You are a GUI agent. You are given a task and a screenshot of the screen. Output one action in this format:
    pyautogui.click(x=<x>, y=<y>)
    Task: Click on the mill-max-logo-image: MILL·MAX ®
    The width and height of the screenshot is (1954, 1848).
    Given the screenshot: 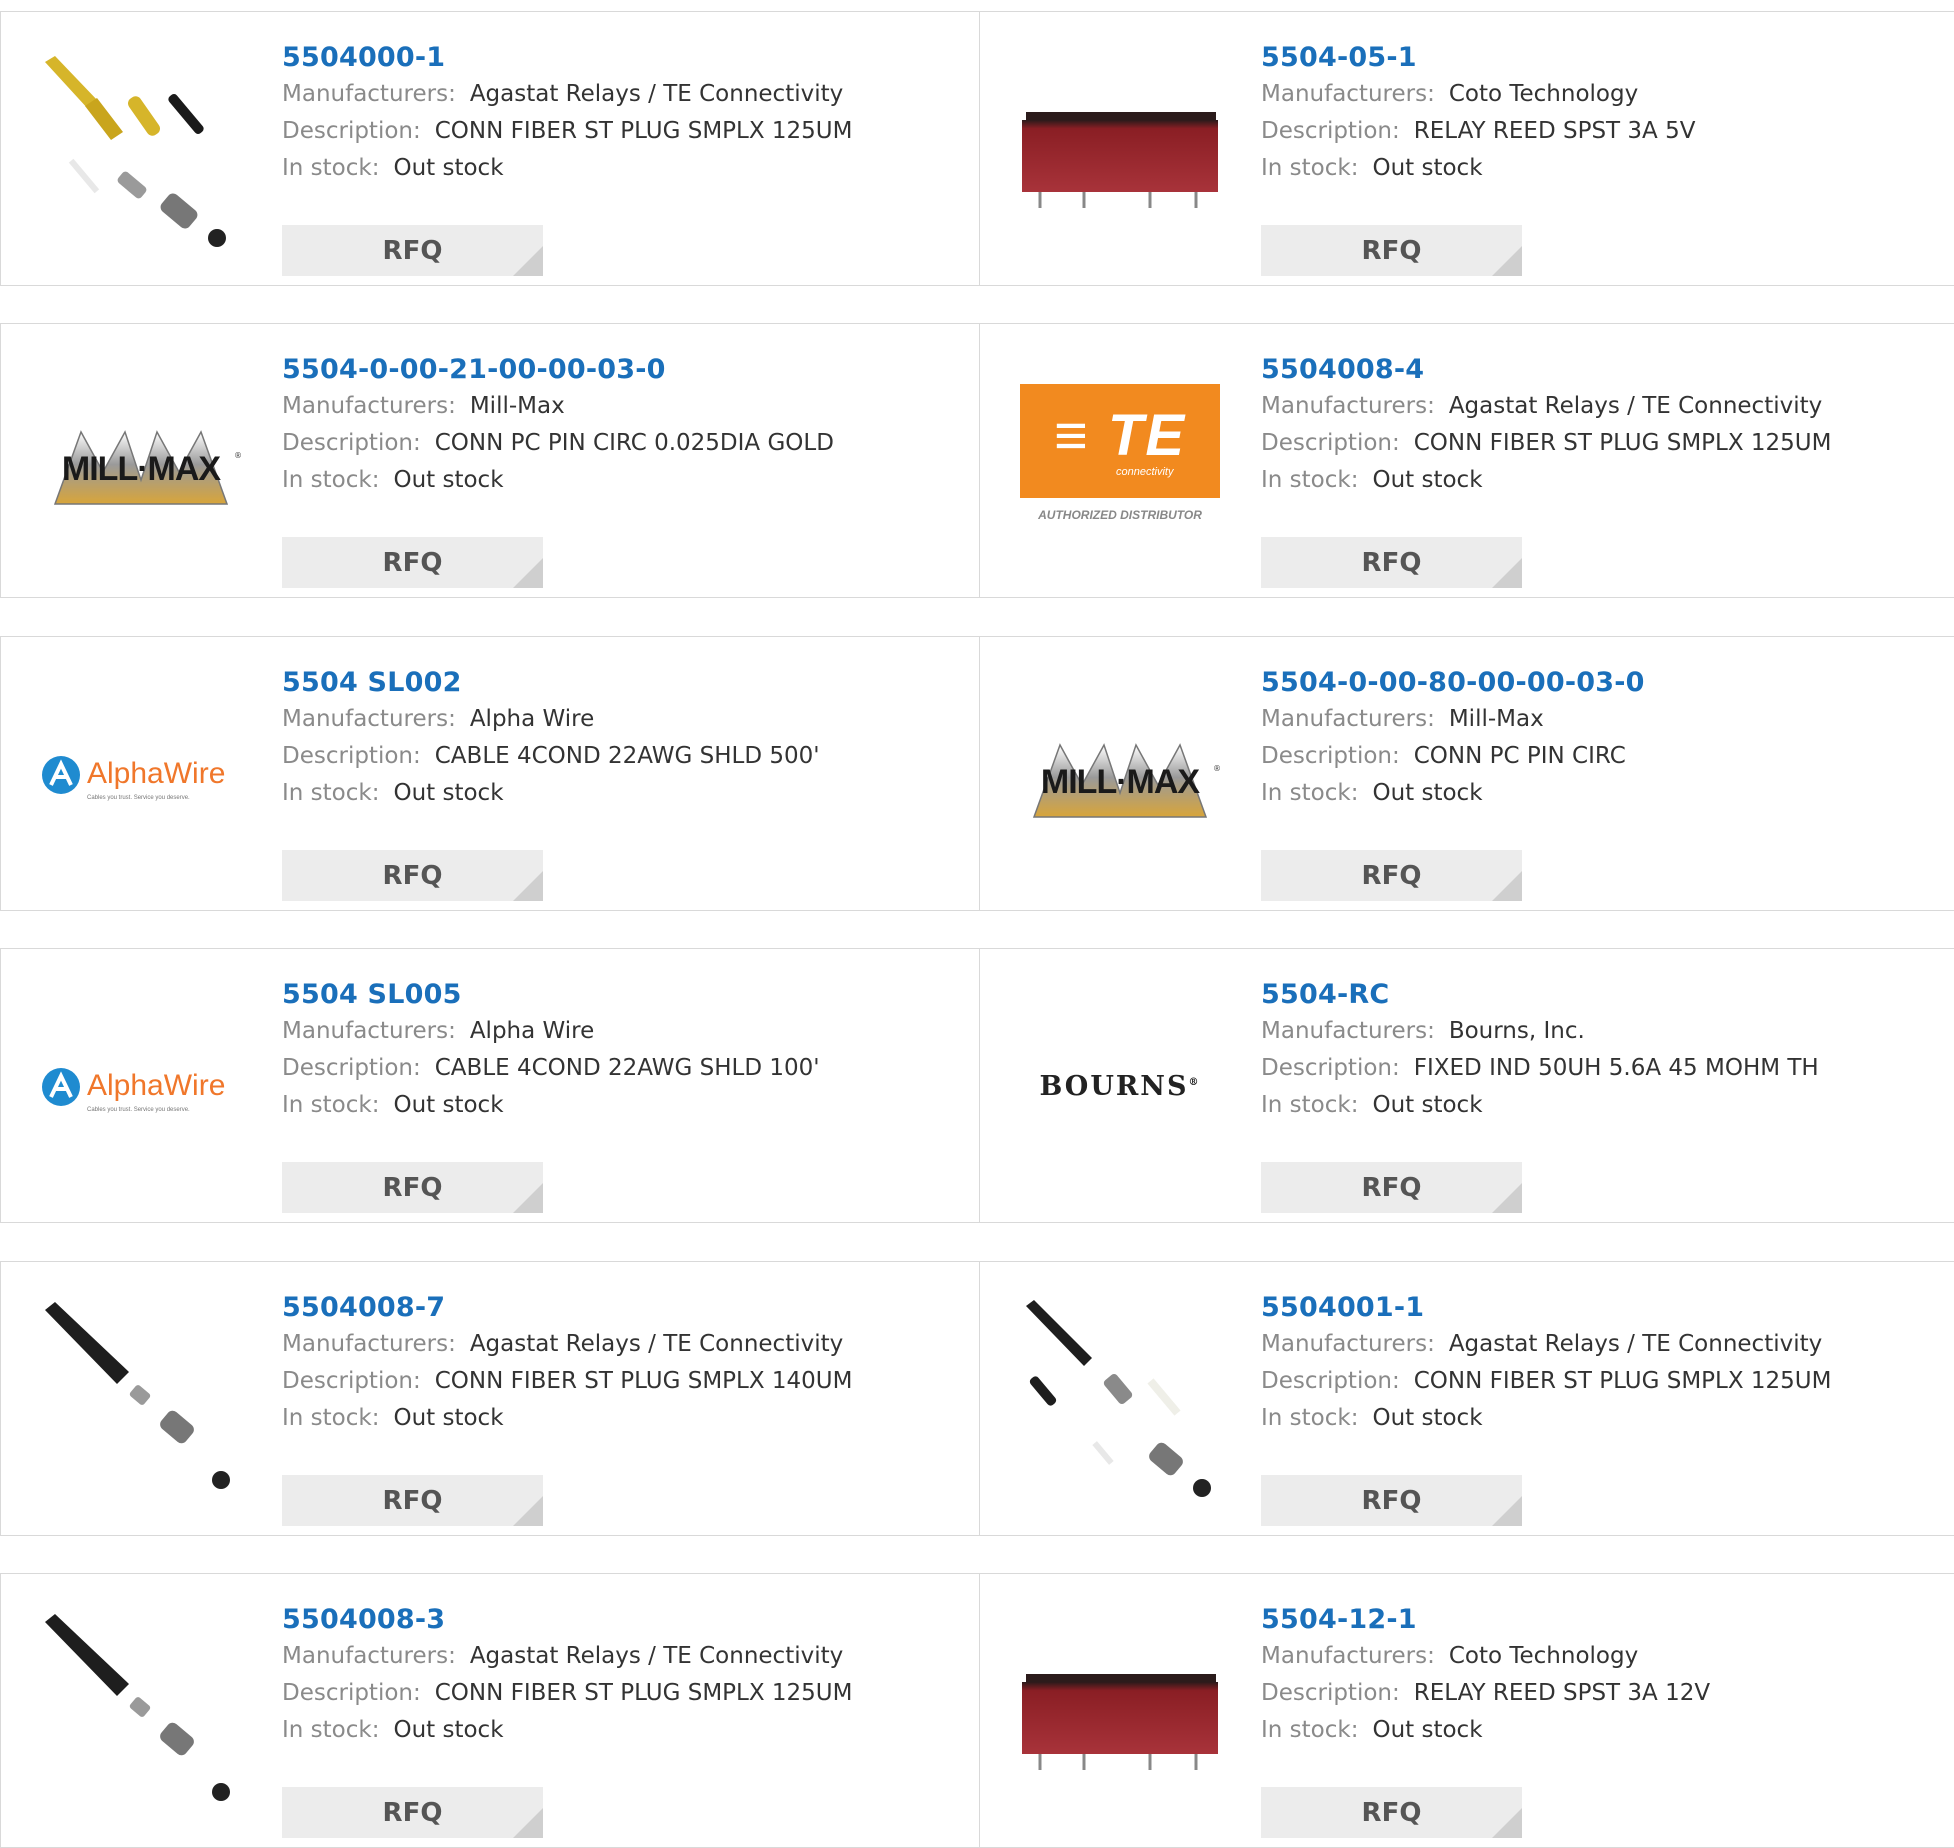 What is the action you would take?
    pyautogui.click(x=147, y=467)
    